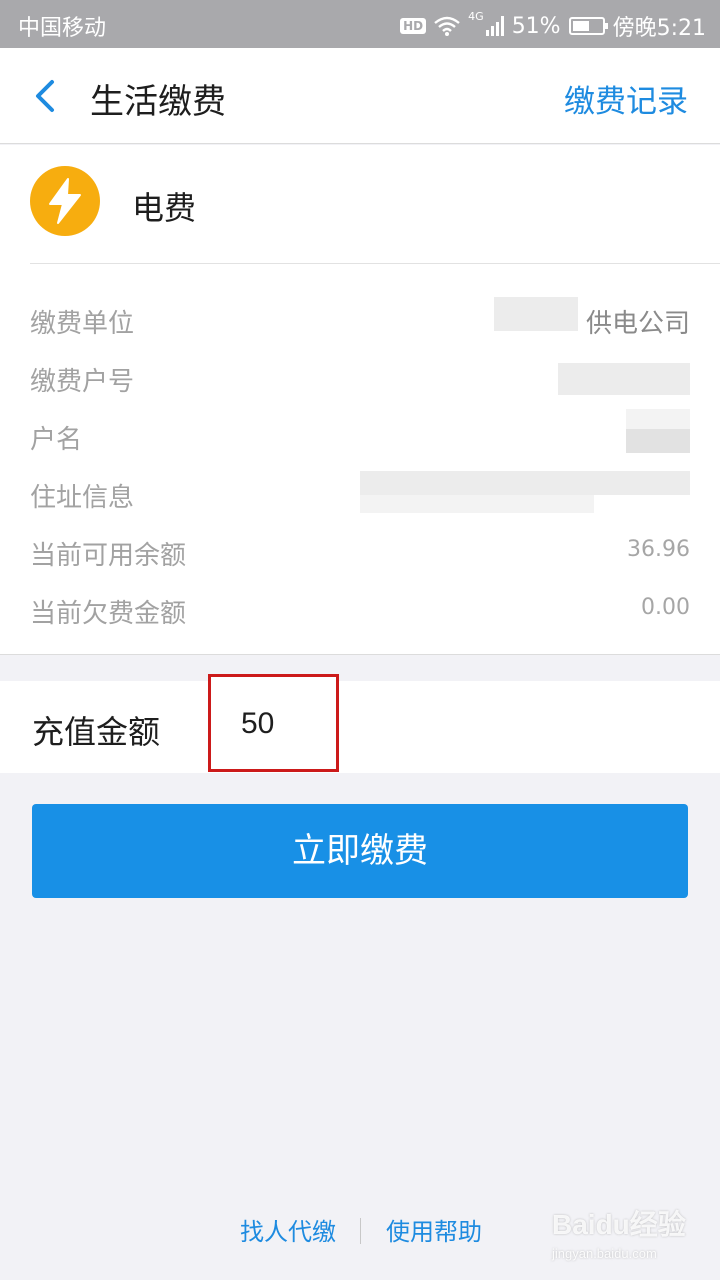 This screenshot has width=720, height=1280. What do you see at coordinates (658, 549) in the screenshot?
I see `row-value: 36.96` at bounding box center [658, 549].